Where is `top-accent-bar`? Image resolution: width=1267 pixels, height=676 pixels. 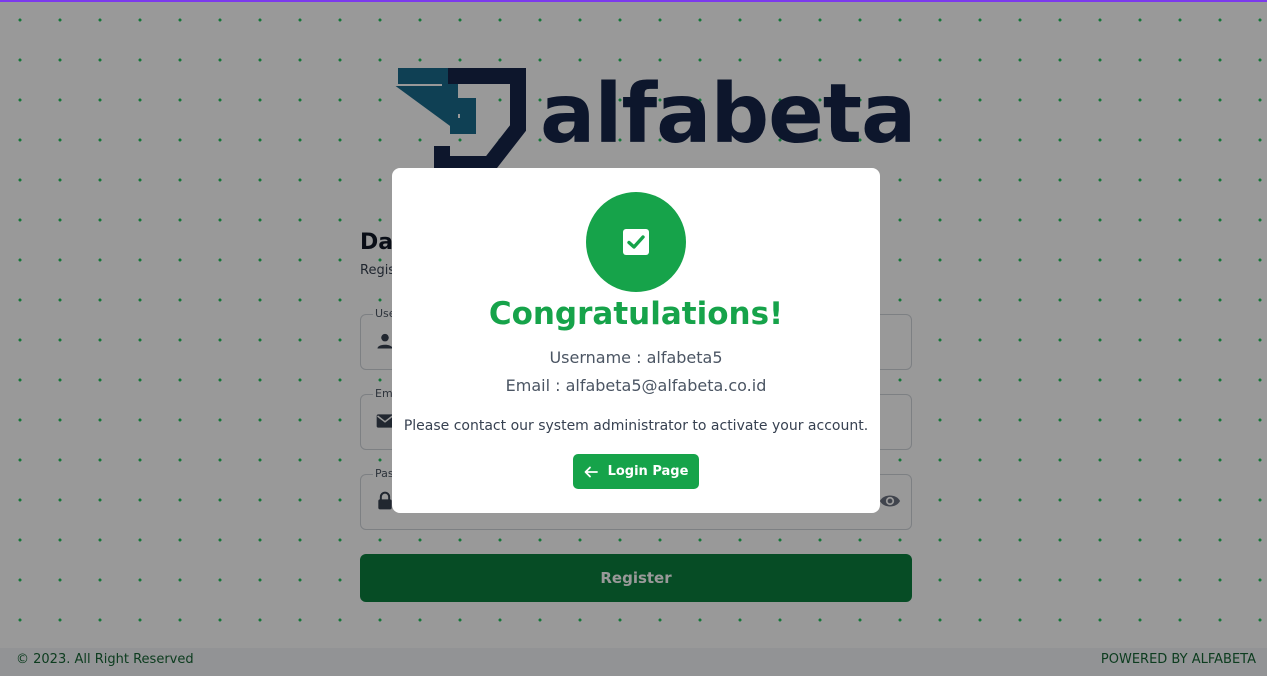 top-accent-bar is located at coordinates (633, 1).